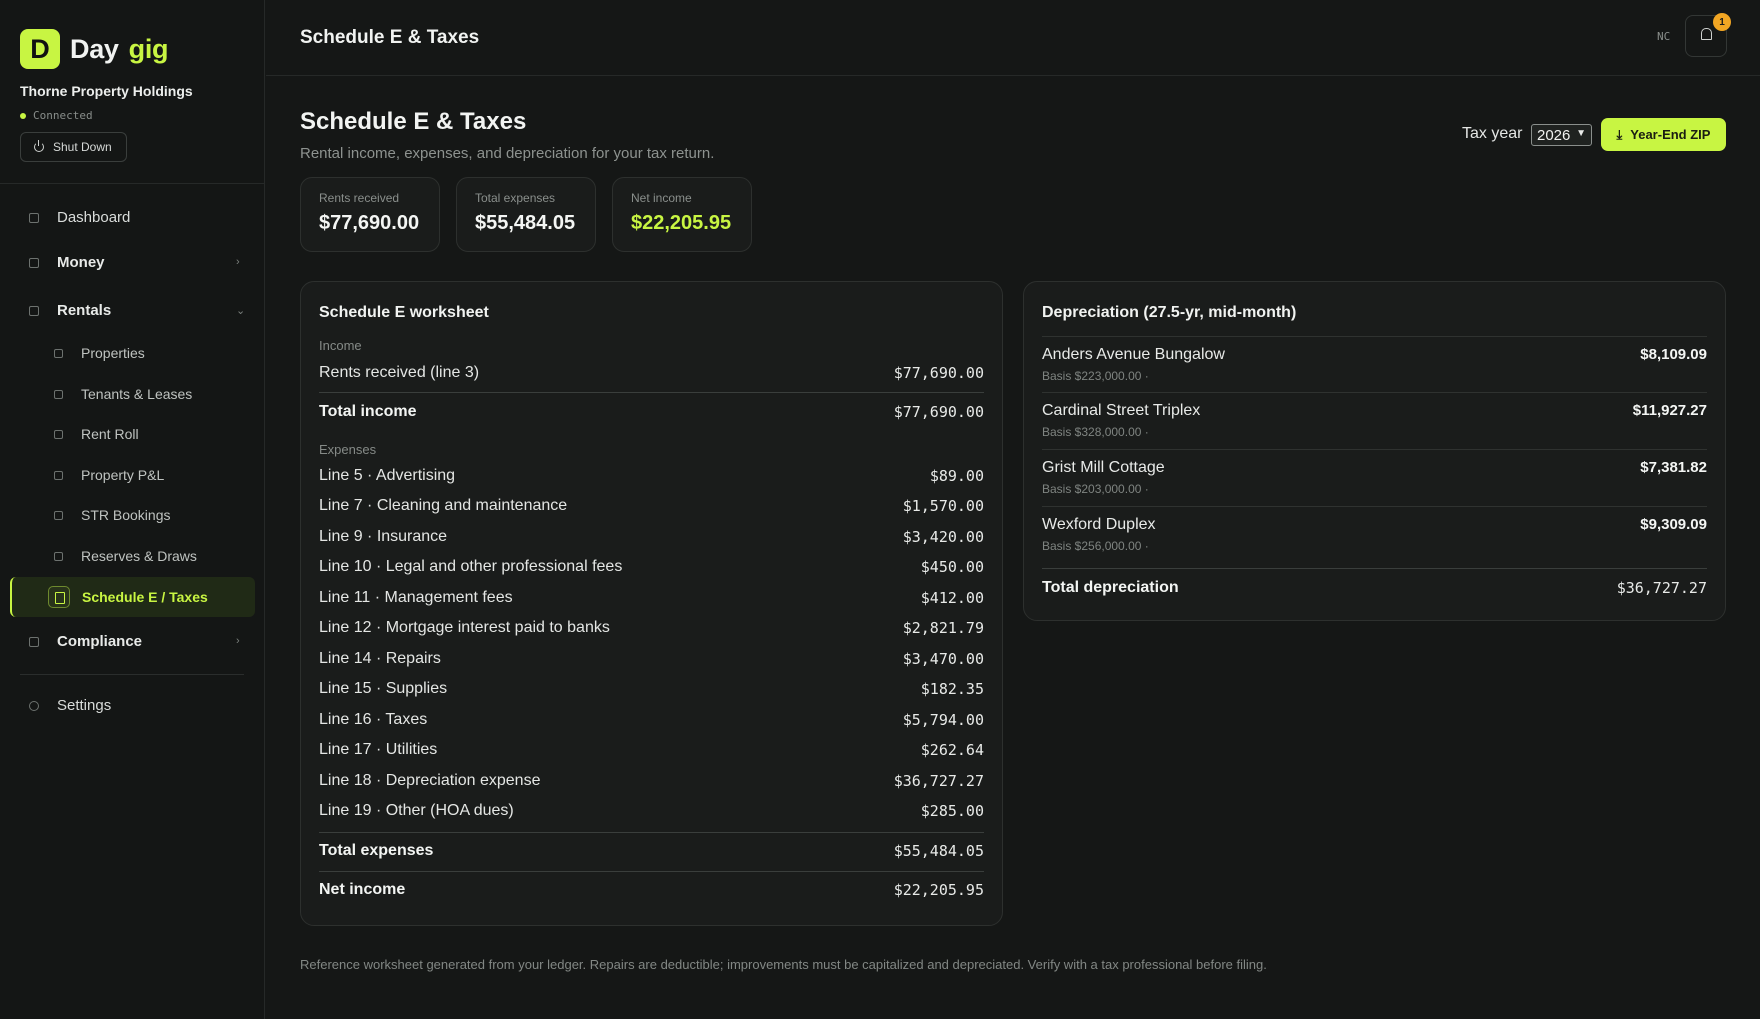  I want to click on document-icon, so click(58, 394).